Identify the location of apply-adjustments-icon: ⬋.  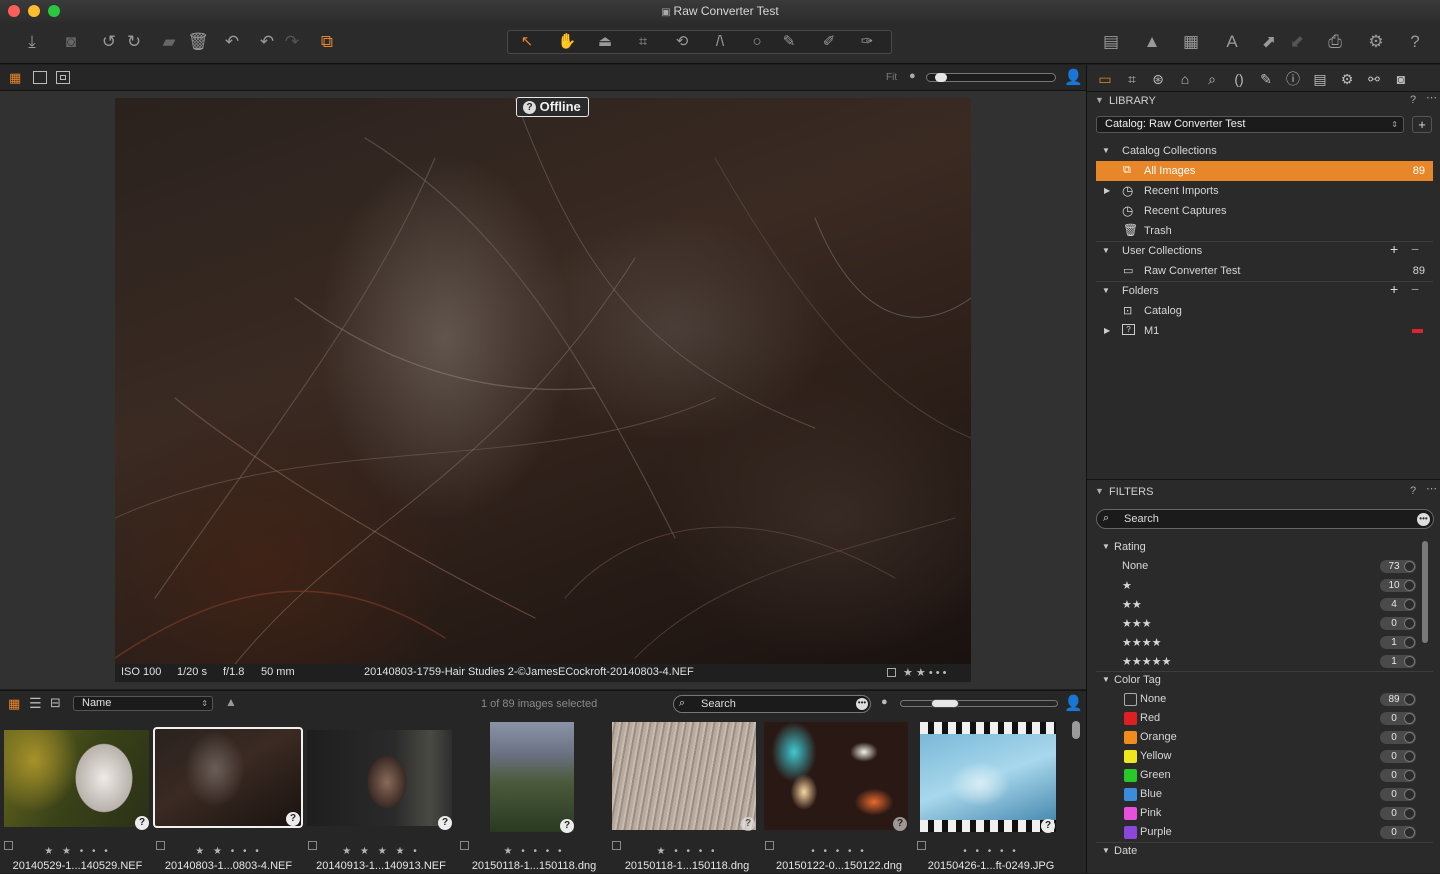
(1297, 42).